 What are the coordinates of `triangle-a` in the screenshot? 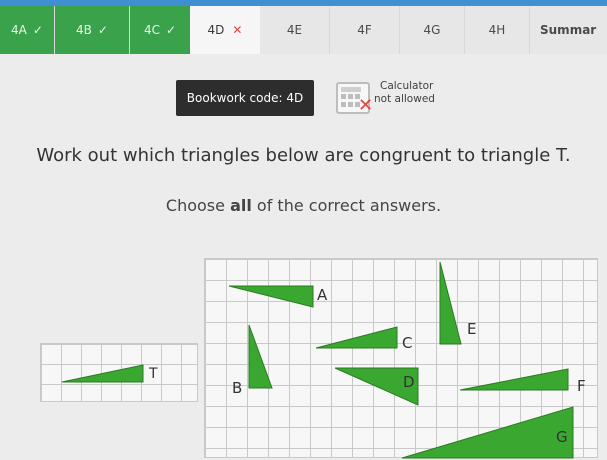 It's located at (271, 296).